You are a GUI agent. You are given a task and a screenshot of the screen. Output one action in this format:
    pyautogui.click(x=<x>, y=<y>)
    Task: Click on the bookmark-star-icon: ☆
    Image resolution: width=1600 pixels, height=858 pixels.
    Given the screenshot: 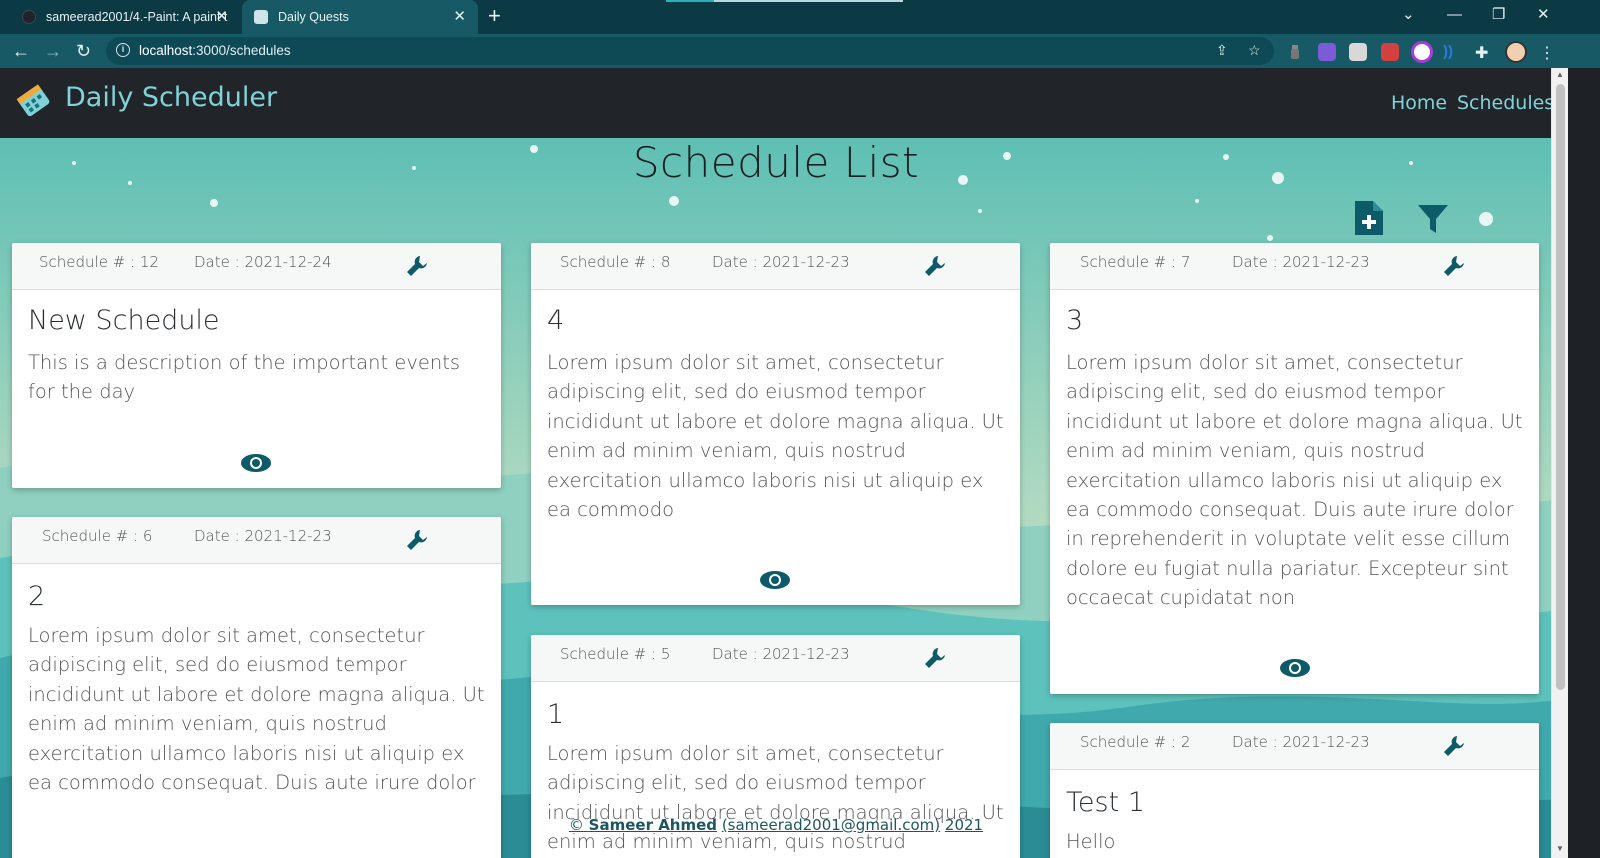 What is the action you would take?
    pyautogui.click(x=1254, y=50)
    